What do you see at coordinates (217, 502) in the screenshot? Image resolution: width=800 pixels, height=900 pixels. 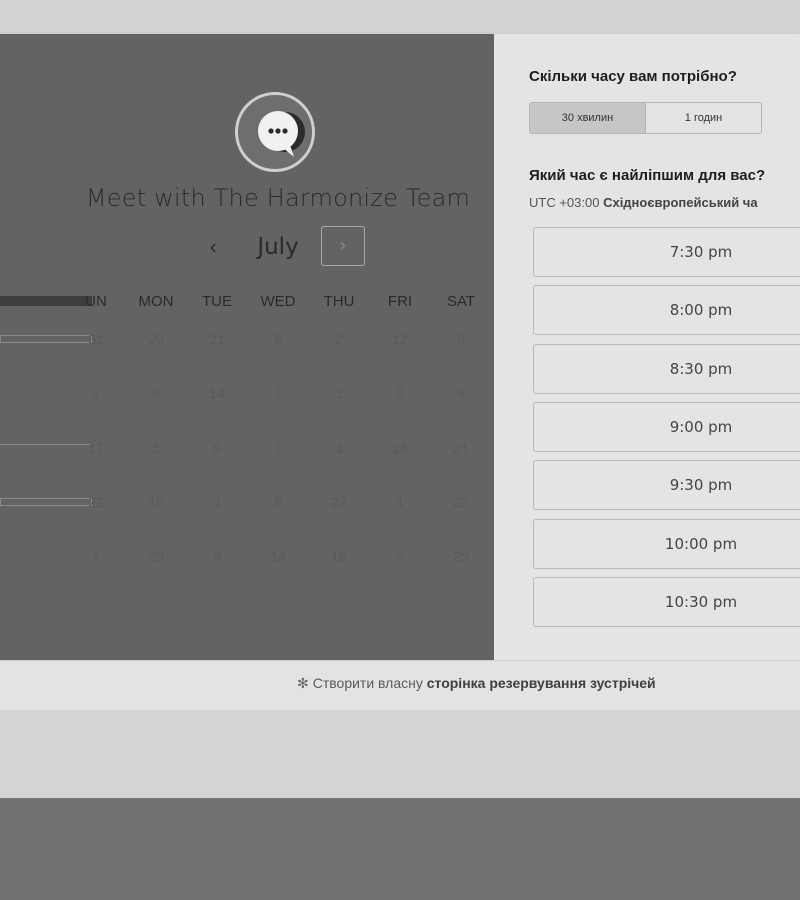 I see `calendar-day: 4` at bounding box center [217, 502].